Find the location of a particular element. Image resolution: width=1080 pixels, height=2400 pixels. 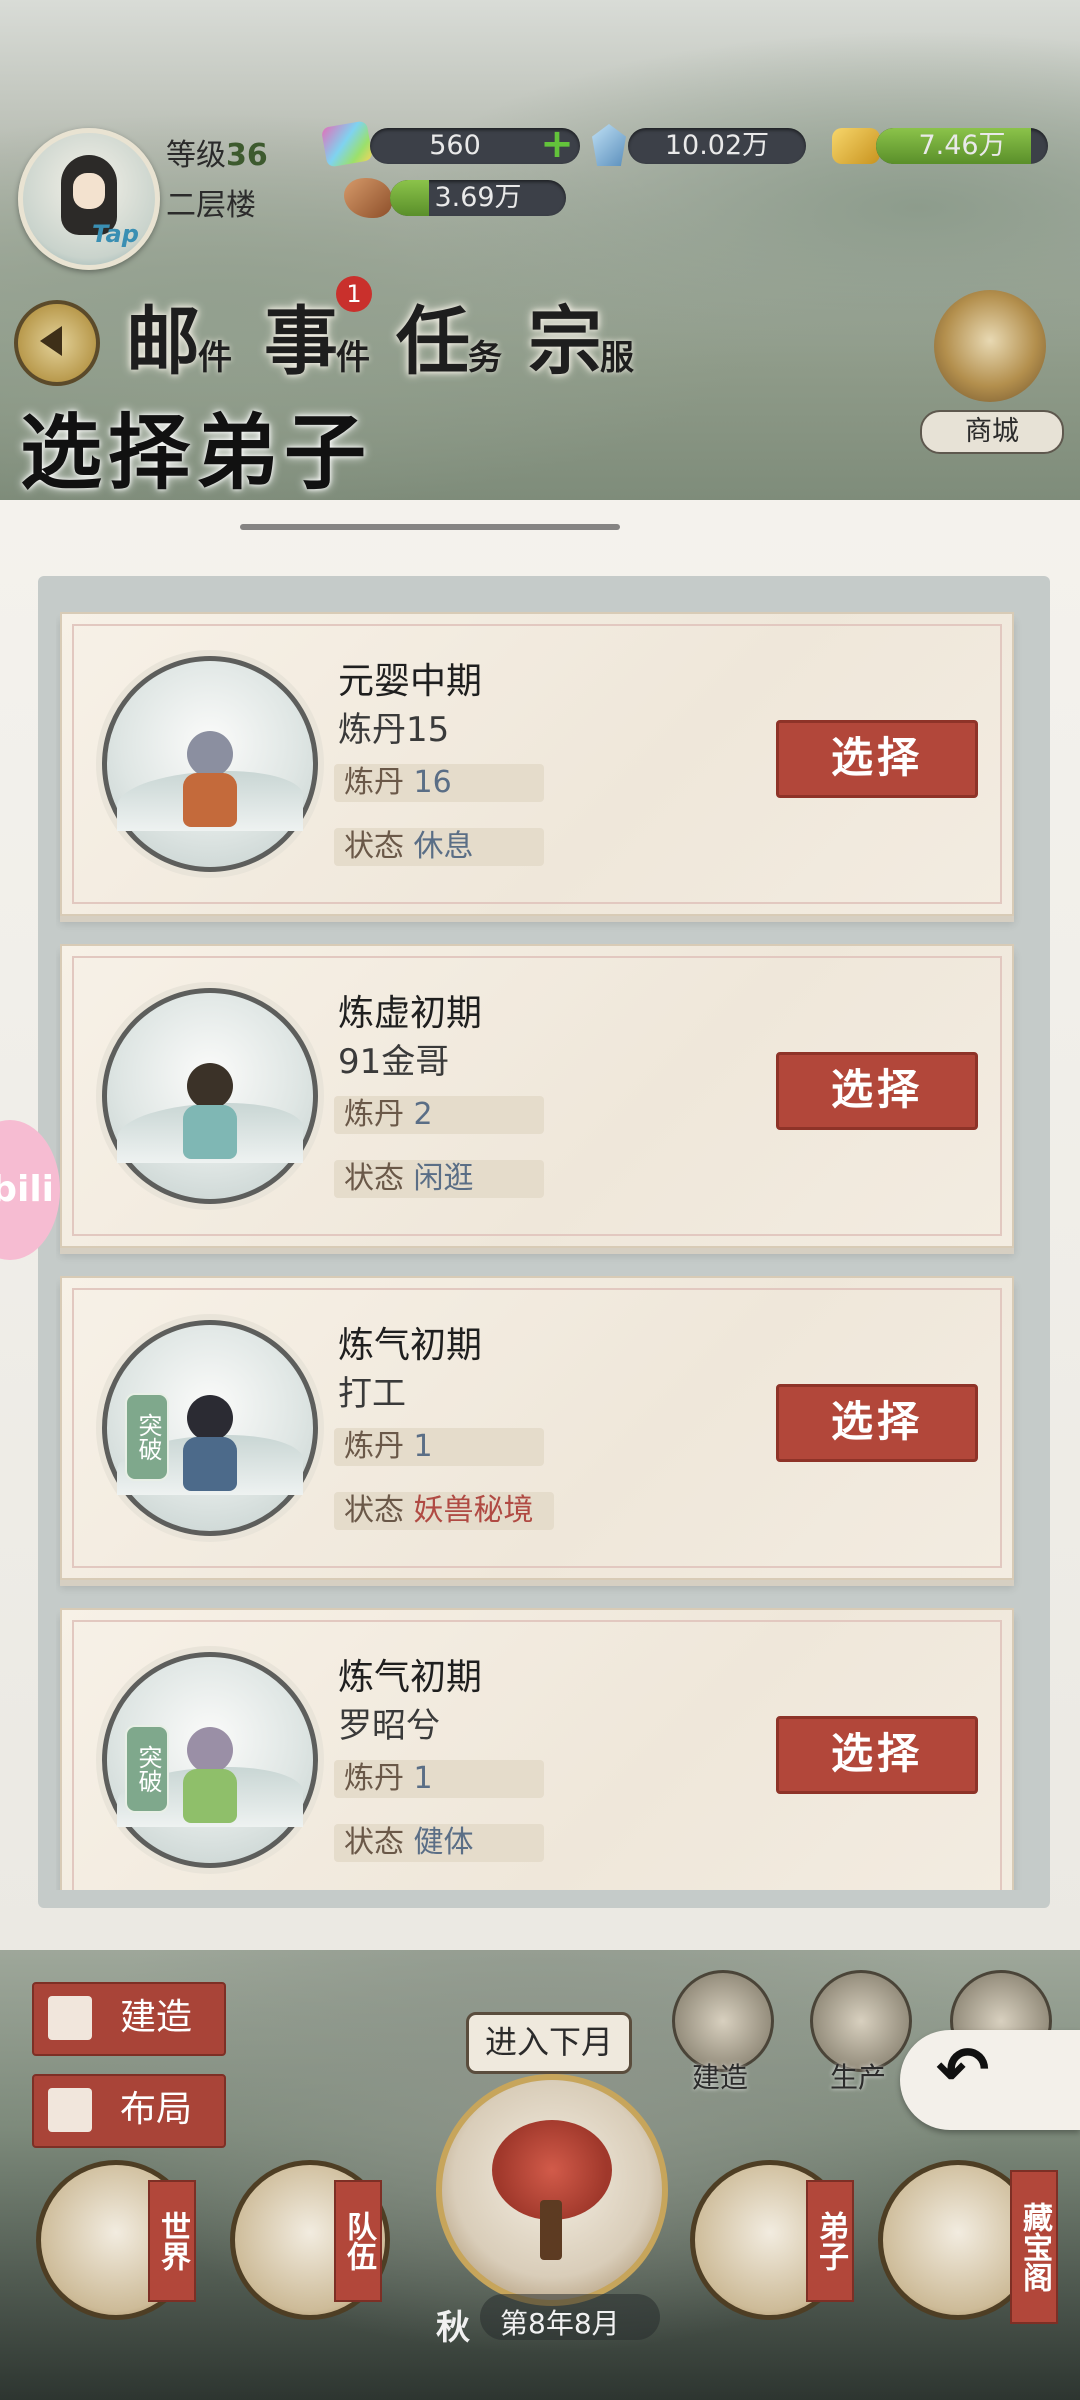

disciple-card: 突破 炼气初期 罗昭兮 炼丹 1 状态 健体 选择 is located at coordinates (537, 1749).